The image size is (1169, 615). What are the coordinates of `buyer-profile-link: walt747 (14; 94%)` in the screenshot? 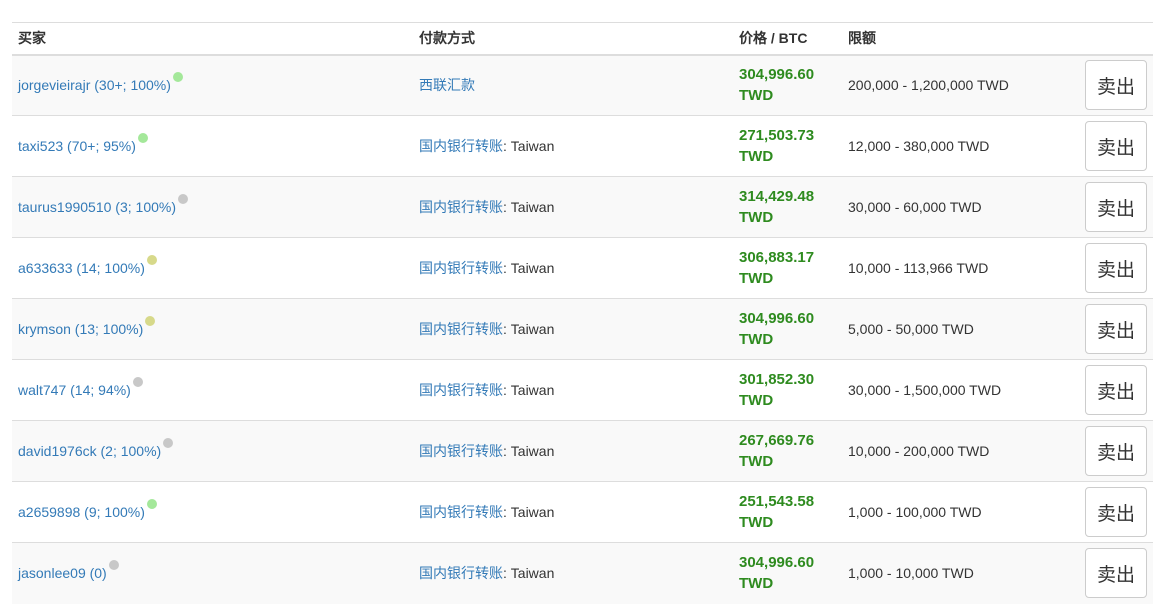 It's located at (74, 390).